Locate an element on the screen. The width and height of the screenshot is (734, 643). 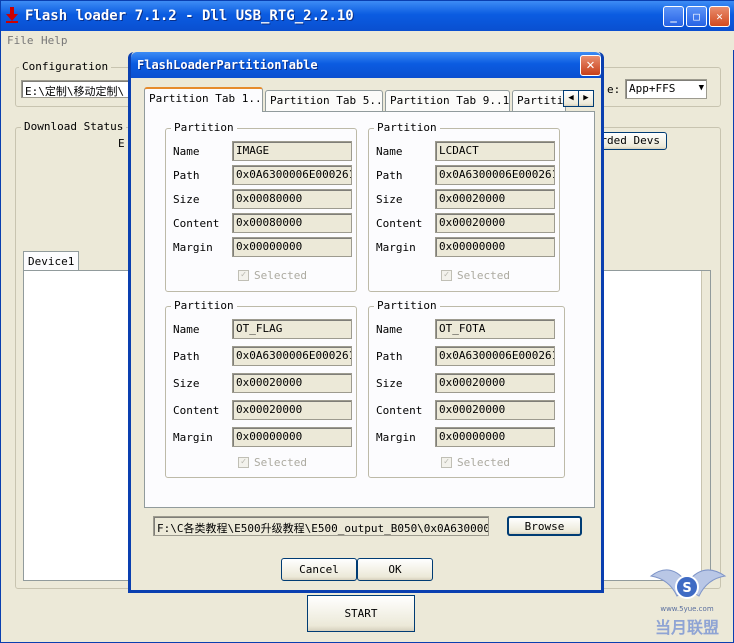
mode-label: e: is located at coordinates (614, 89).